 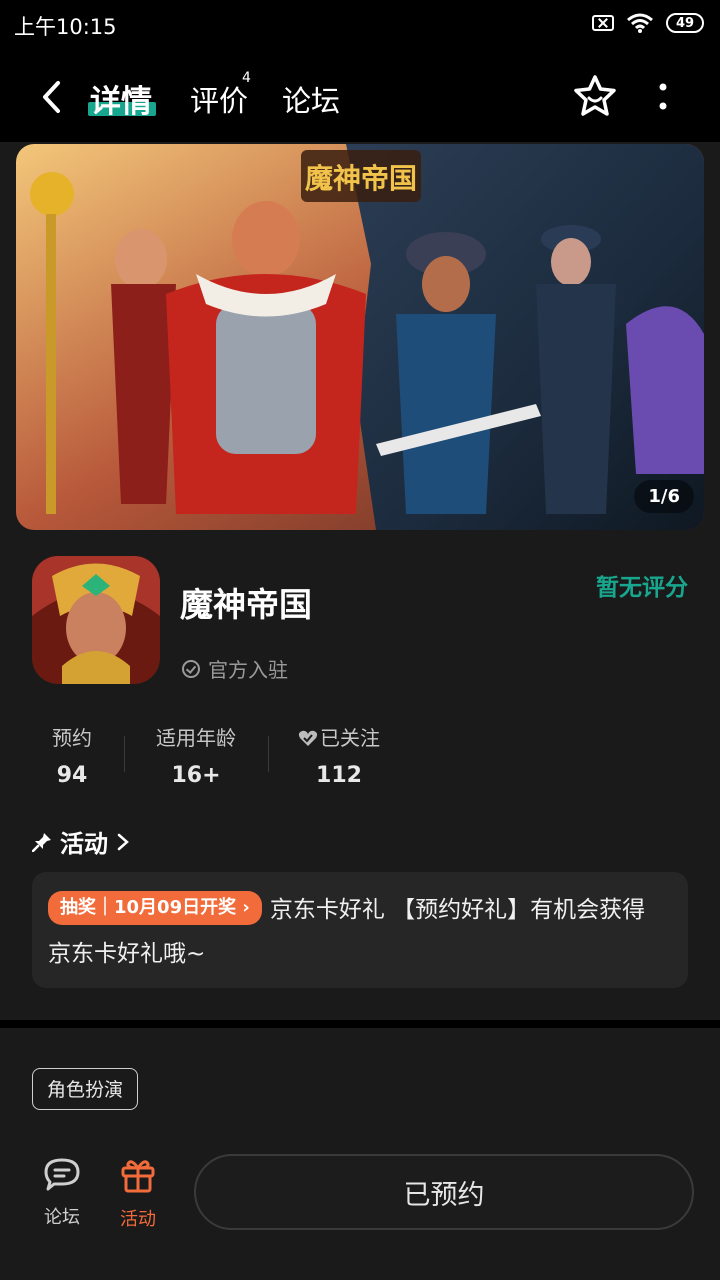 What do you see at coordinates (196, 738) in the screenshot?
I see `stat-label: 适用年龄` at bounding box center [196, 738].